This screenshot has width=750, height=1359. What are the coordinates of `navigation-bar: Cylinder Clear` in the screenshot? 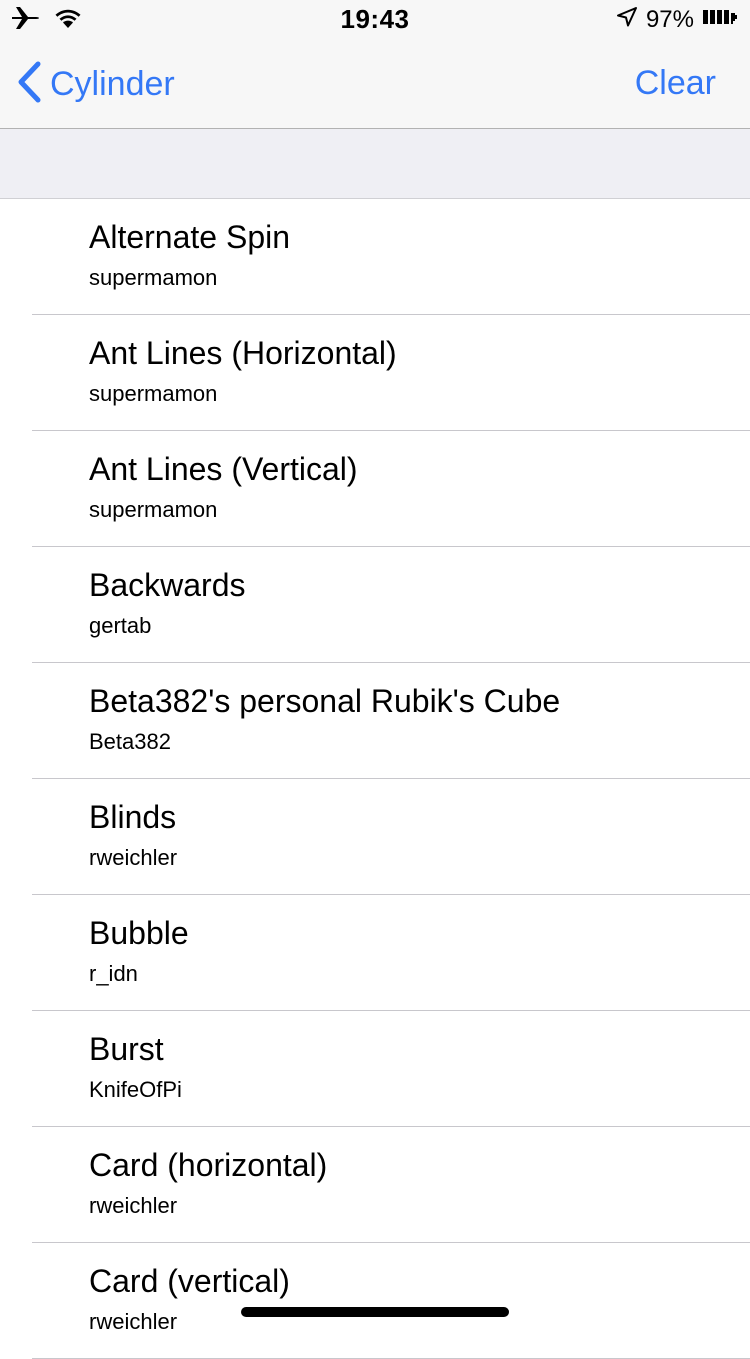 It's located at (375, 84).